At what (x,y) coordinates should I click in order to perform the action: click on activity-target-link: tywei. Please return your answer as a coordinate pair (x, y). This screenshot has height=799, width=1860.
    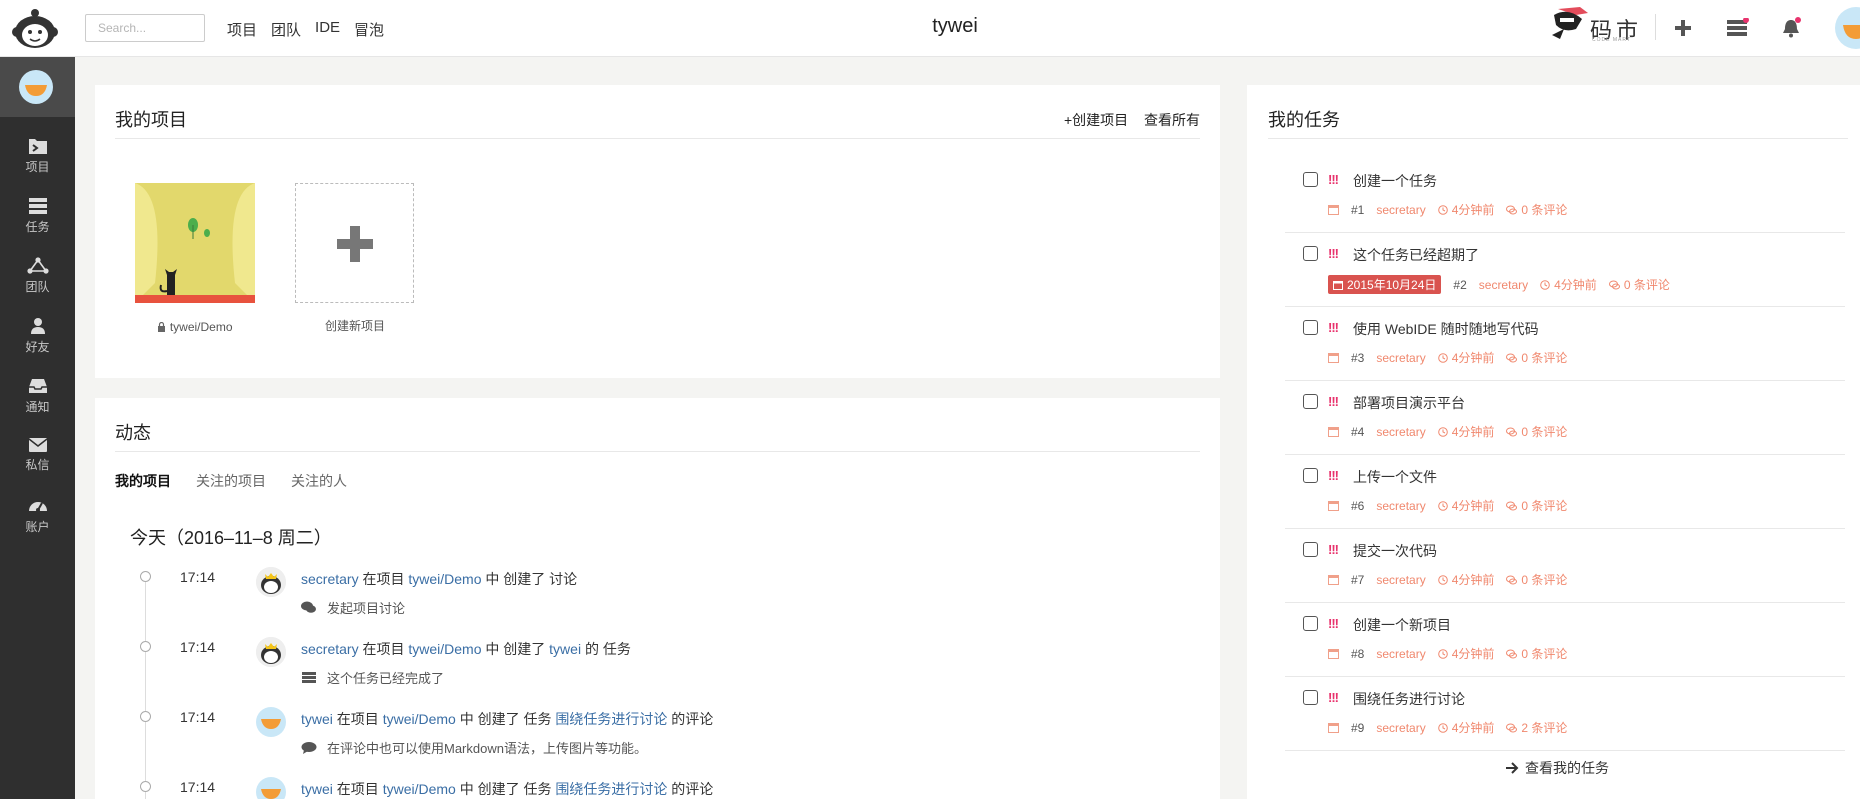
    Looking at the image, I should click on (565, 649).